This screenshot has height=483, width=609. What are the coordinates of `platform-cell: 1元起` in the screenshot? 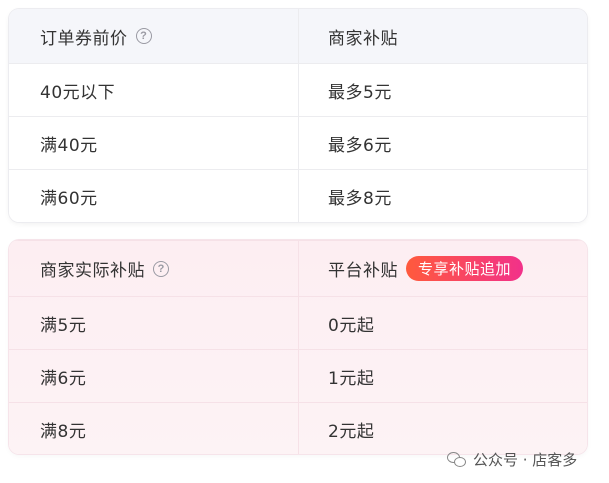 It's located at (351, 378).